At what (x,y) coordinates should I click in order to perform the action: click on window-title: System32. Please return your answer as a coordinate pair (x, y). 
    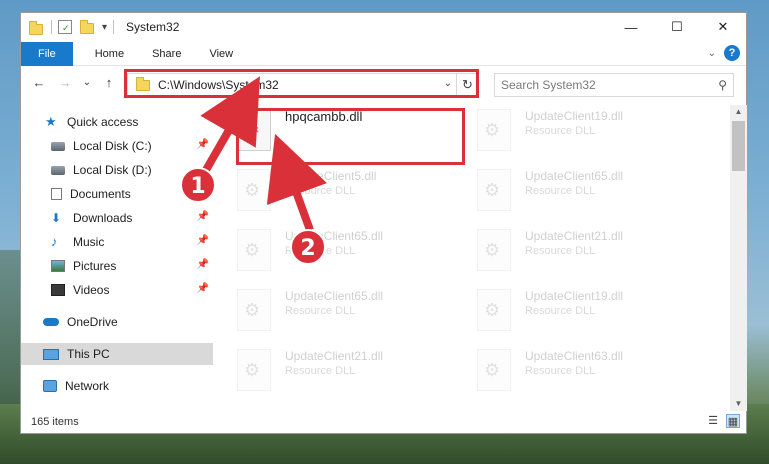
    Looking at the image, I should click on (153, 27).